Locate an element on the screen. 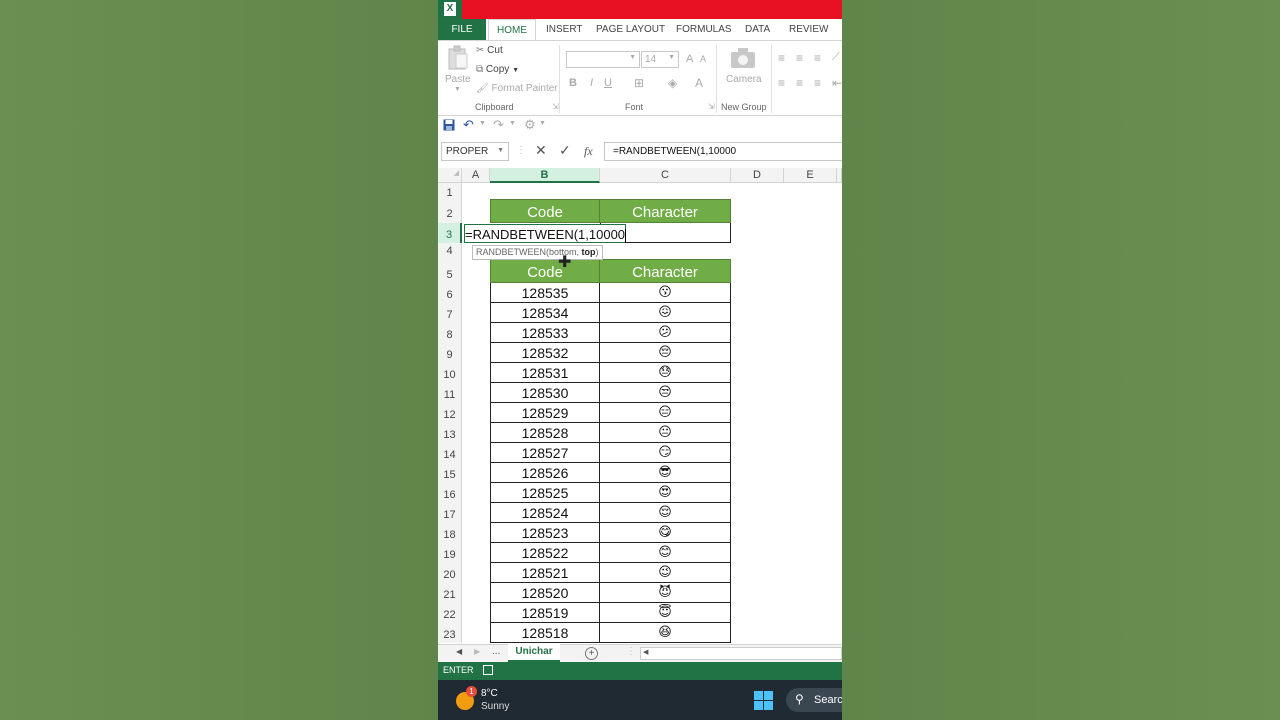  sheet-tab-unichar: Unichar is located at coordinates (534, 653).